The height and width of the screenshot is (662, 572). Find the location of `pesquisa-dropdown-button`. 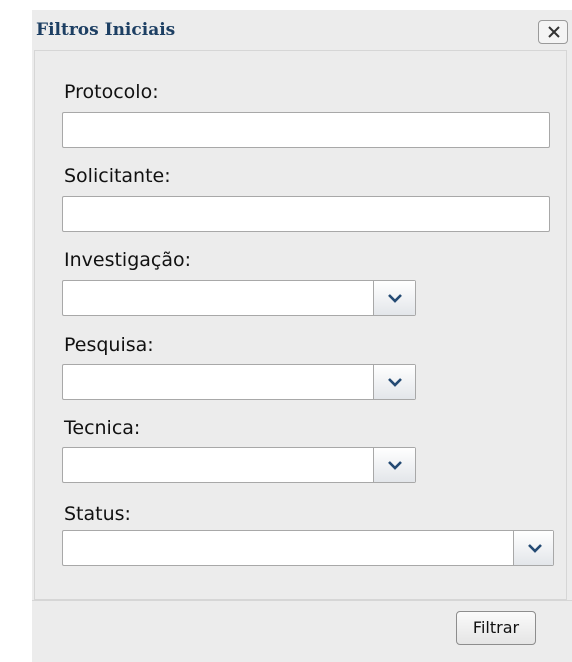

pesquisa-dropdown-button is located at coordinates (394, 382).